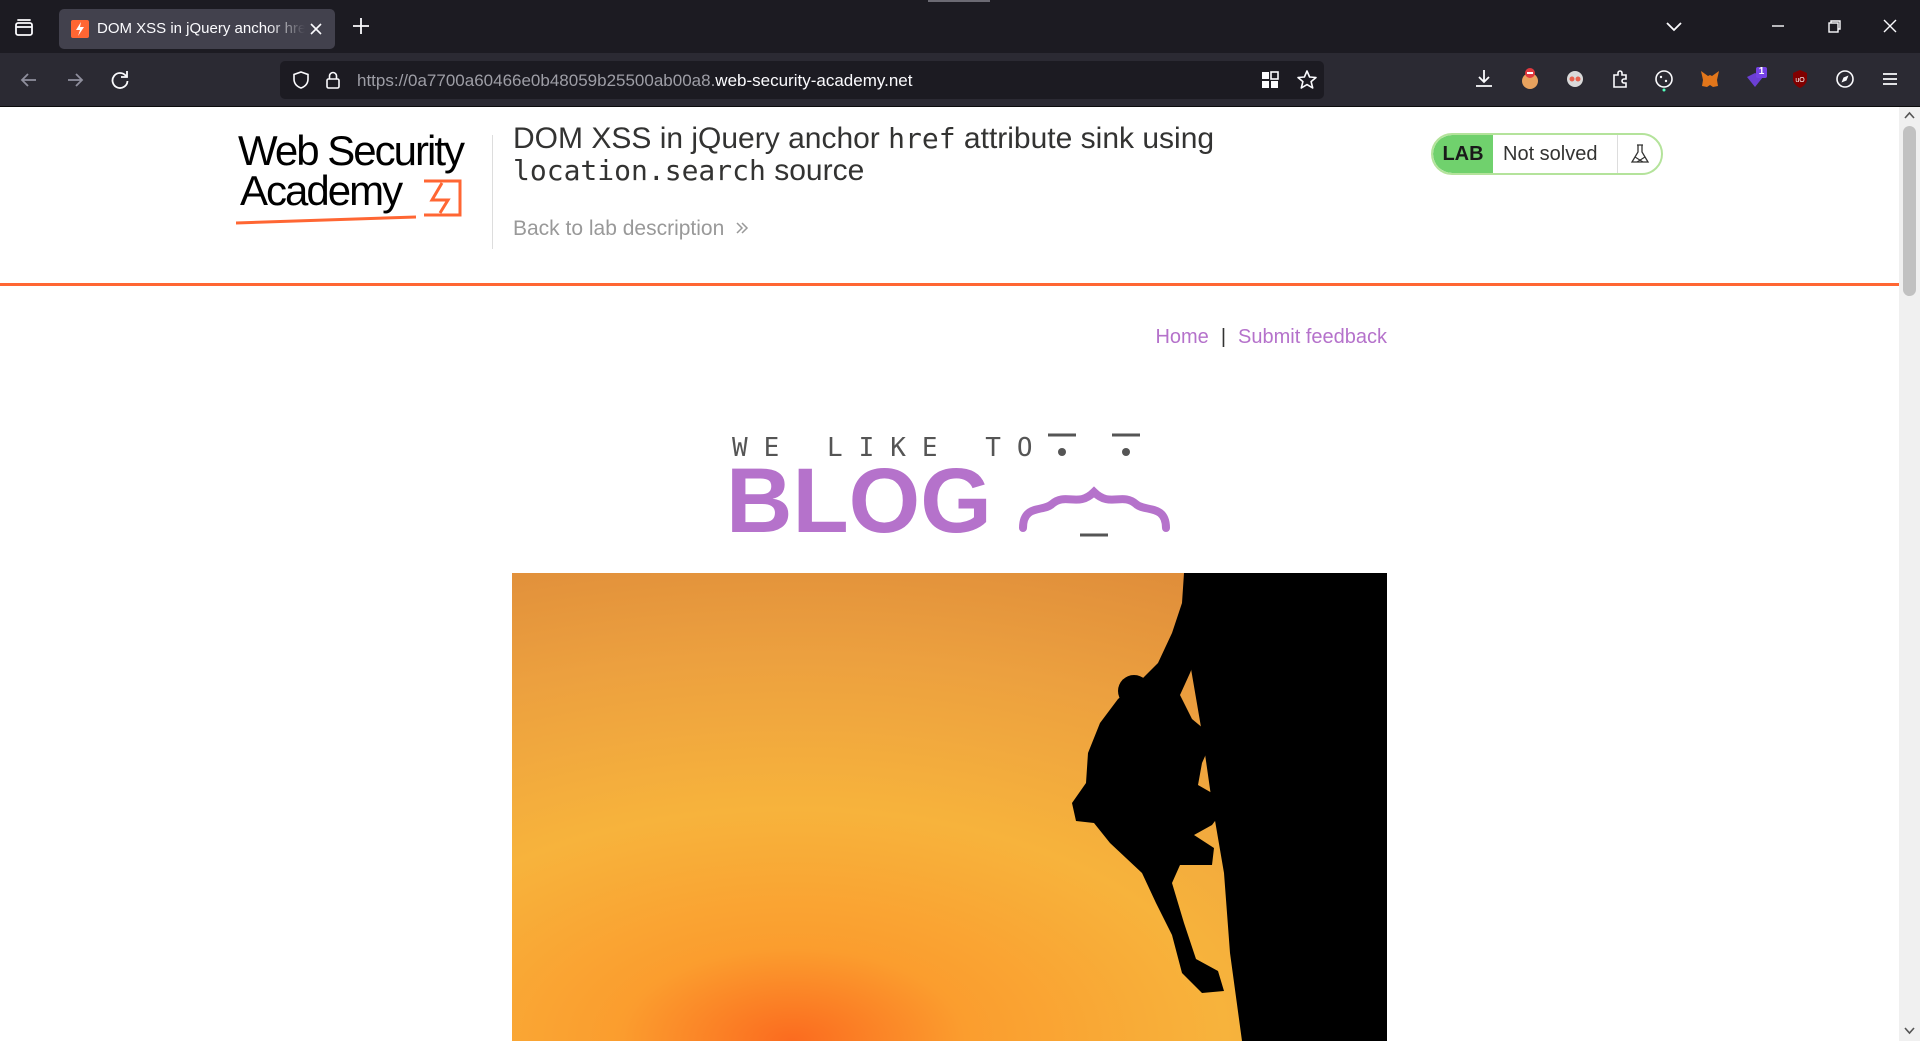 This screenshot has height=1041, width=1920. What do you see at coordinates (24, 28) in the screenshot?
I see `tab-overview-icon` at bounding box center [24, 28].